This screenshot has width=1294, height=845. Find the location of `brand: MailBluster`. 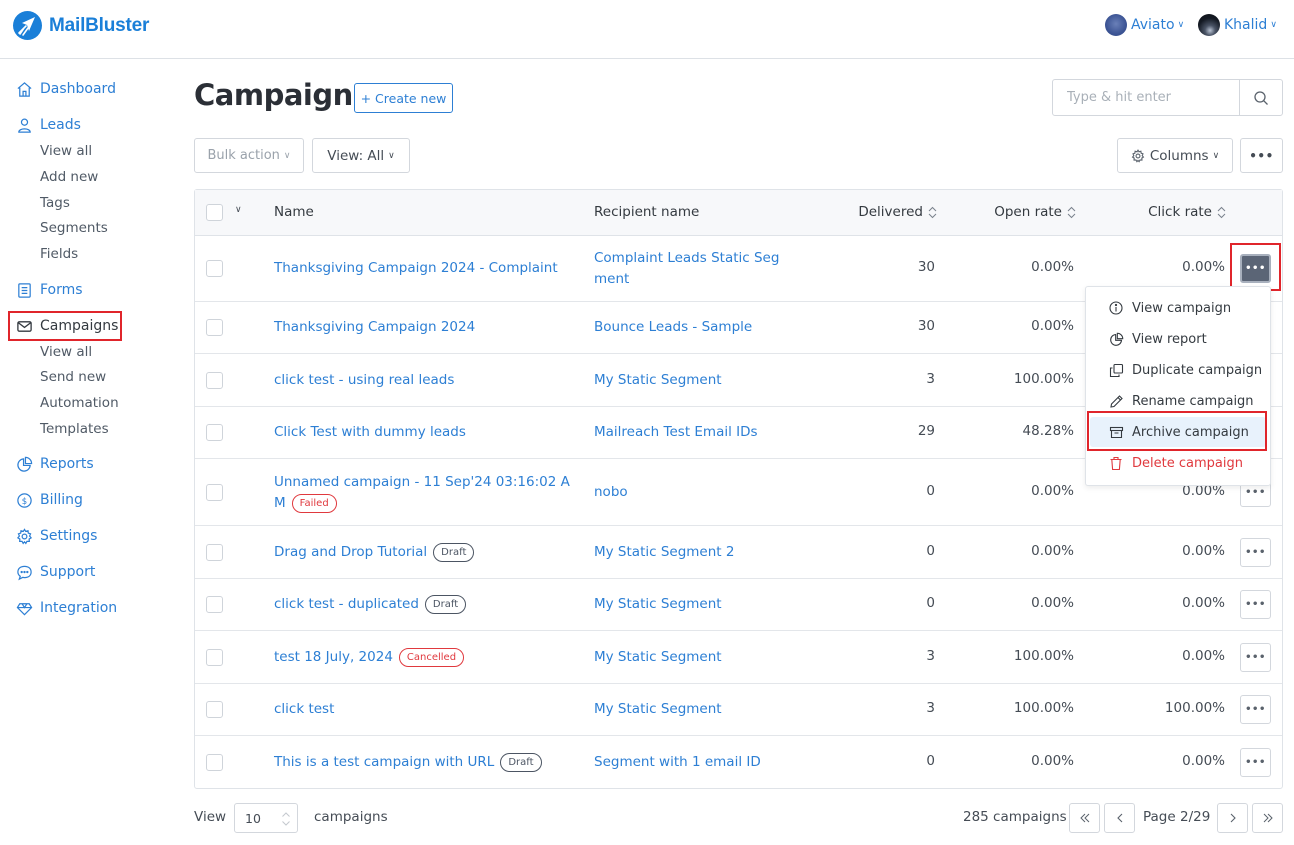

brand: MailBluster is located at coordinates (81, 25).